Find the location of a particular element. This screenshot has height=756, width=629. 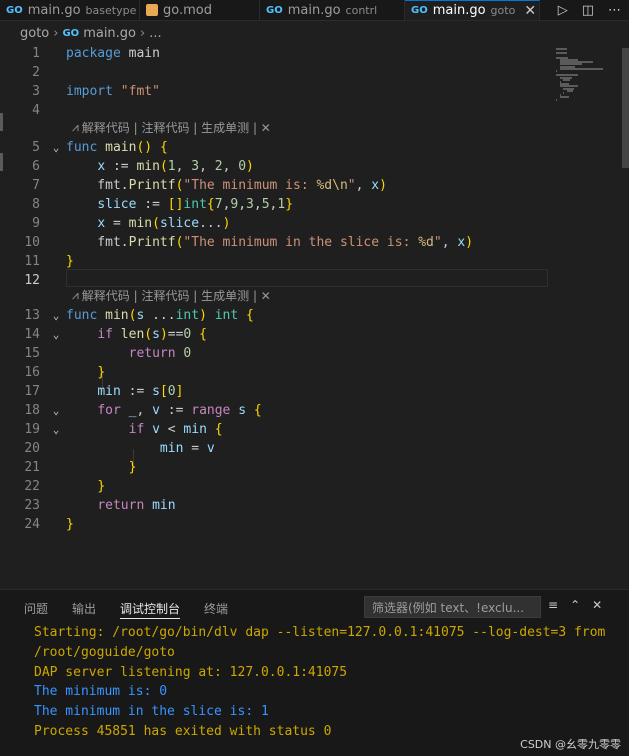

editor-scrollbar is located at coordinates (625, 108).